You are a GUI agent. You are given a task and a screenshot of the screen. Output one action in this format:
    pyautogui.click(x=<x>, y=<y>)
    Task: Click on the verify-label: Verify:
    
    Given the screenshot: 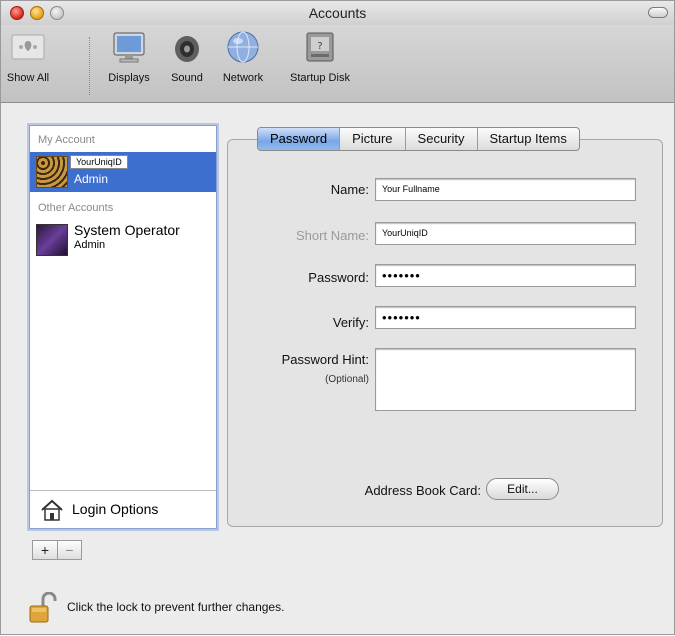 What is the action you would take?
    pyautogui.click(x=350, y=322)
    